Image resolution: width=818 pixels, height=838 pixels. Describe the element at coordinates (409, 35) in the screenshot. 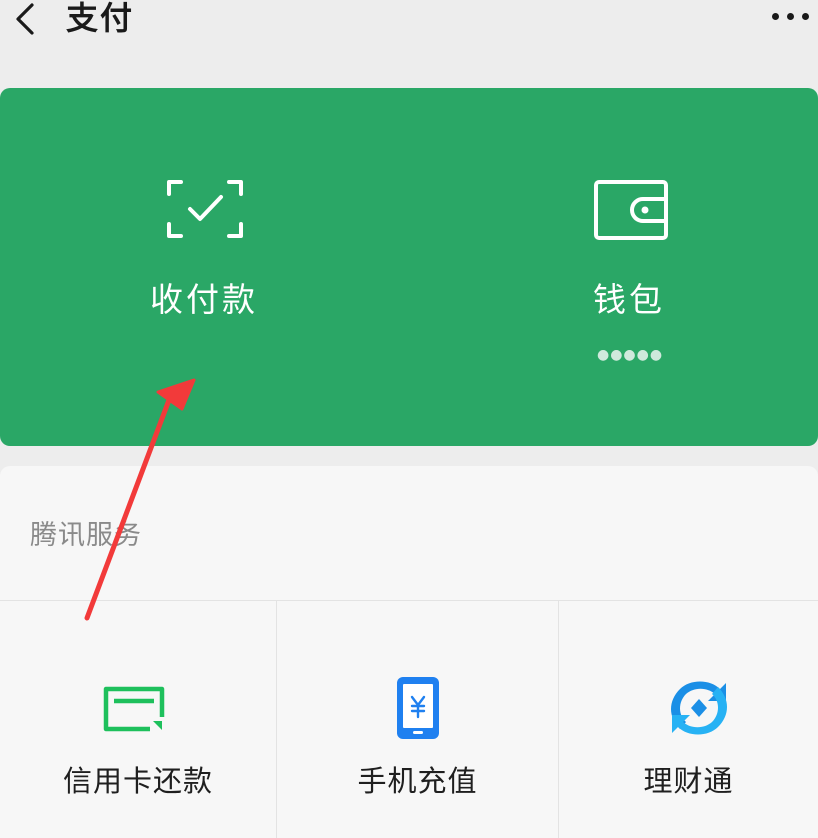

I see `top-navigation-bar: 支付` at that location.